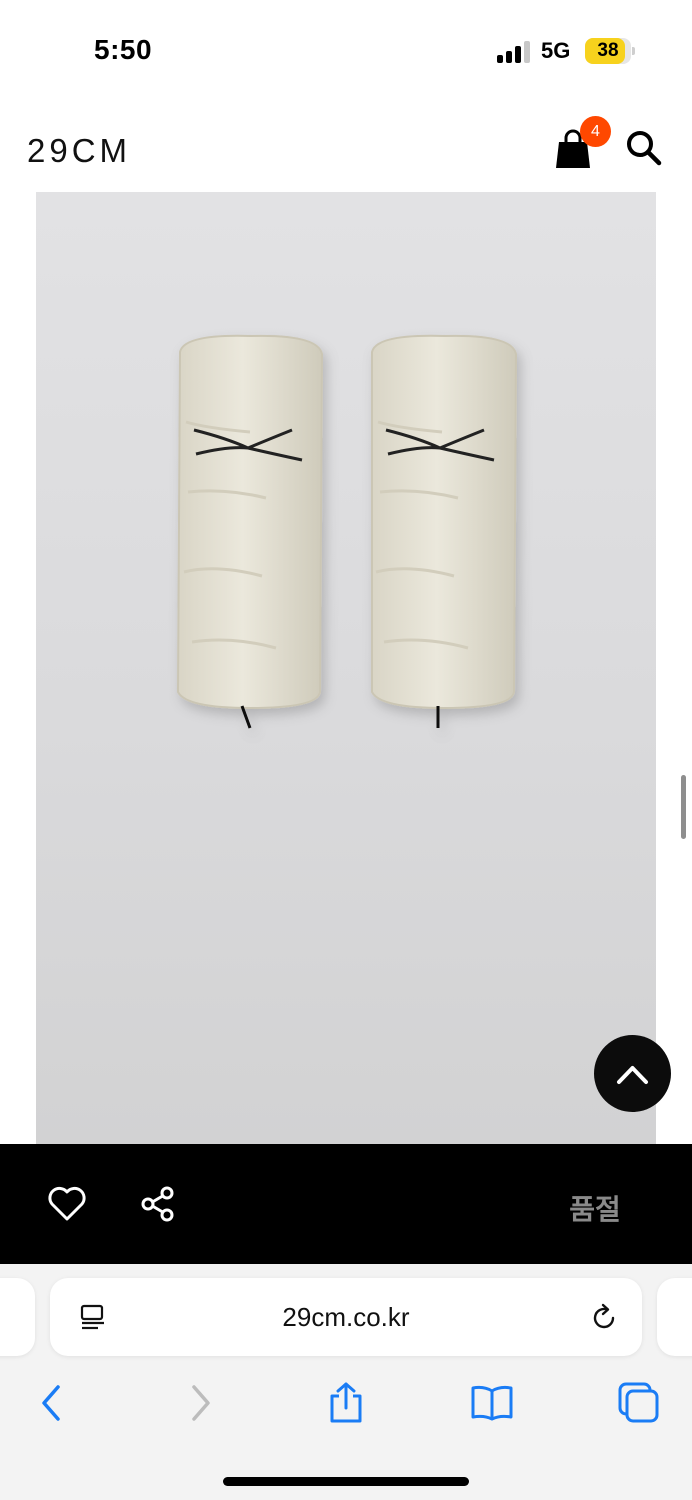 The height and width of the screenshot is (1500, 692). I want to click on battery-icon: 38, so click(610, 51).